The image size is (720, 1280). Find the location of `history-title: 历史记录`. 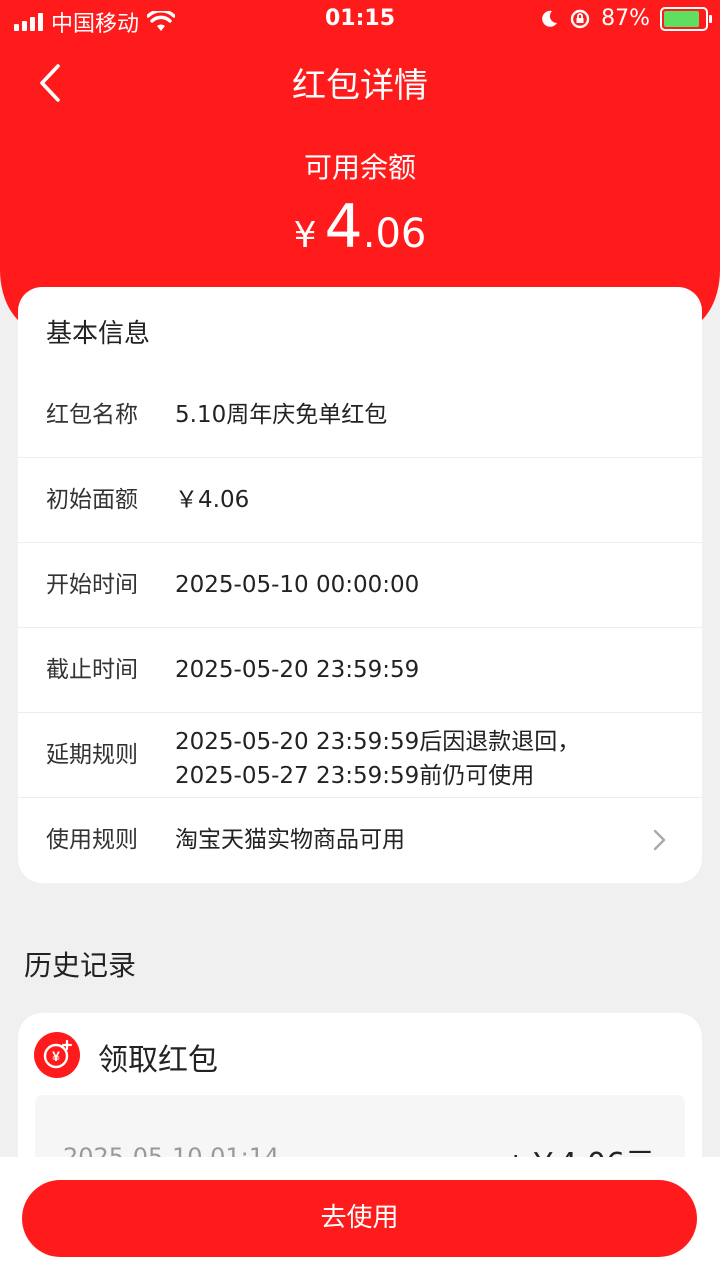

history-title: 历史记录 is located at coordinates (80, 965).